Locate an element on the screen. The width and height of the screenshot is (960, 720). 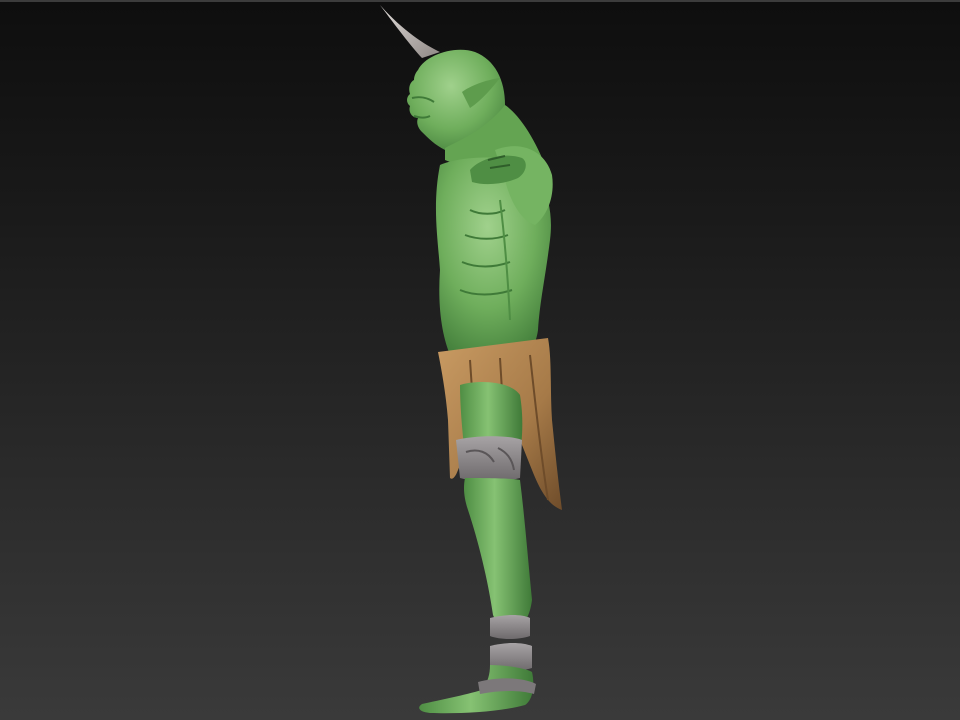
shin-shape is located at coordinates (498, 554).